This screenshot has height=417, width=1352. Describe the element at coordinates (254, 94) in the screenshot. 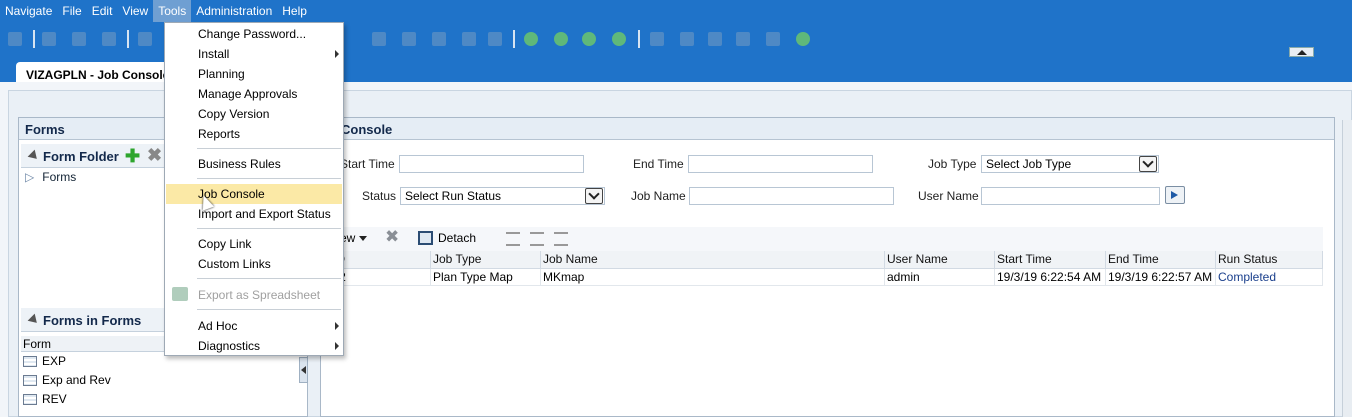

I see `menu-item-manage-approvals: Manage Approvals` at that location.